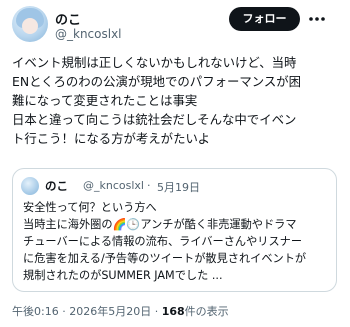 This screenshot has height=327, width=350. I want to click on quoted-author-handle: @_kncoslxl, so click(113, 185).